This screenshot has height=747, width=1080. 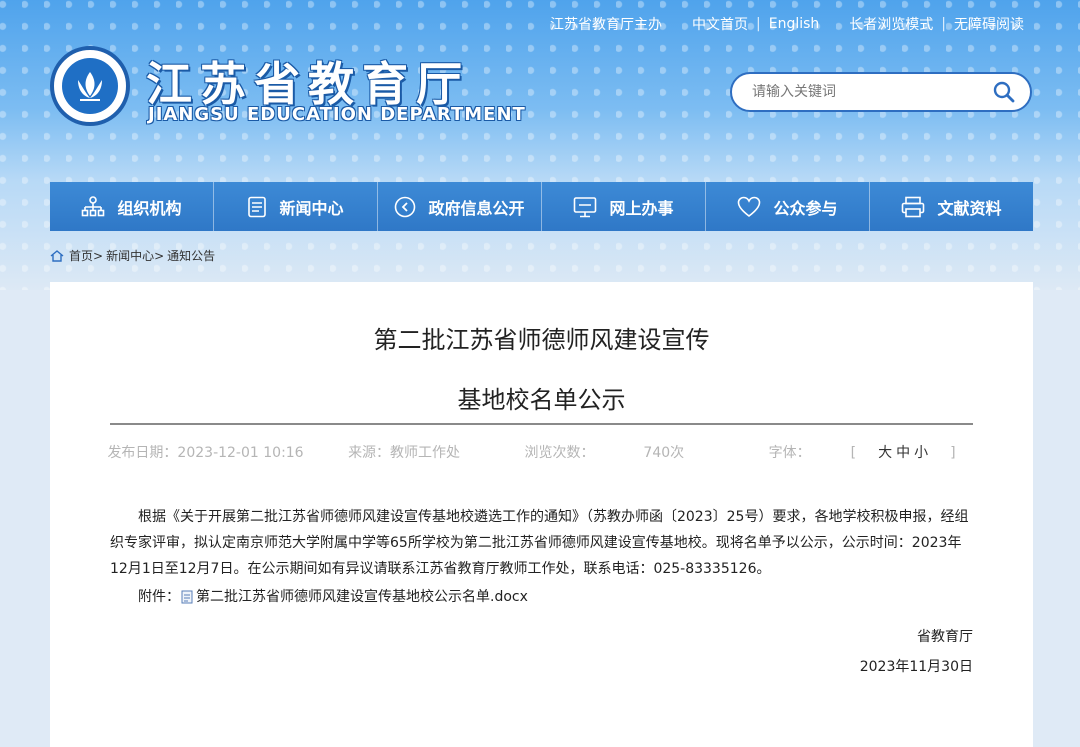 I want to click on document-icon, so click(x=187, y=597).